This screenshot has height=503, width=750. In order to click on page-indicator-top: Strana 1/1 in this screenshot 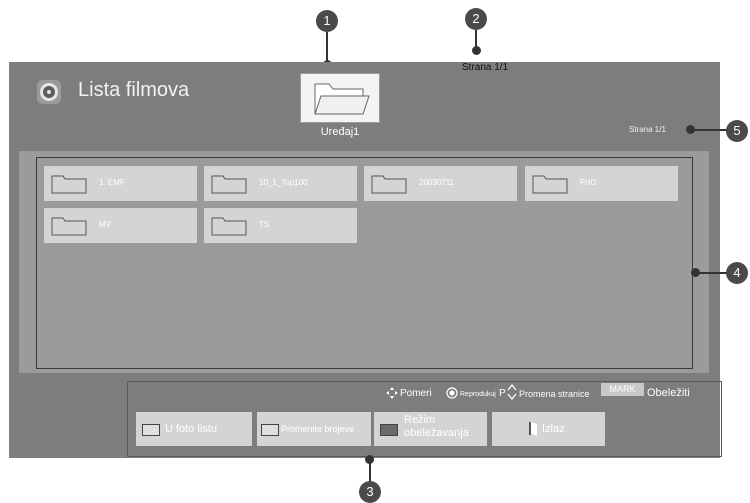, I will do `click(485, 67)`.